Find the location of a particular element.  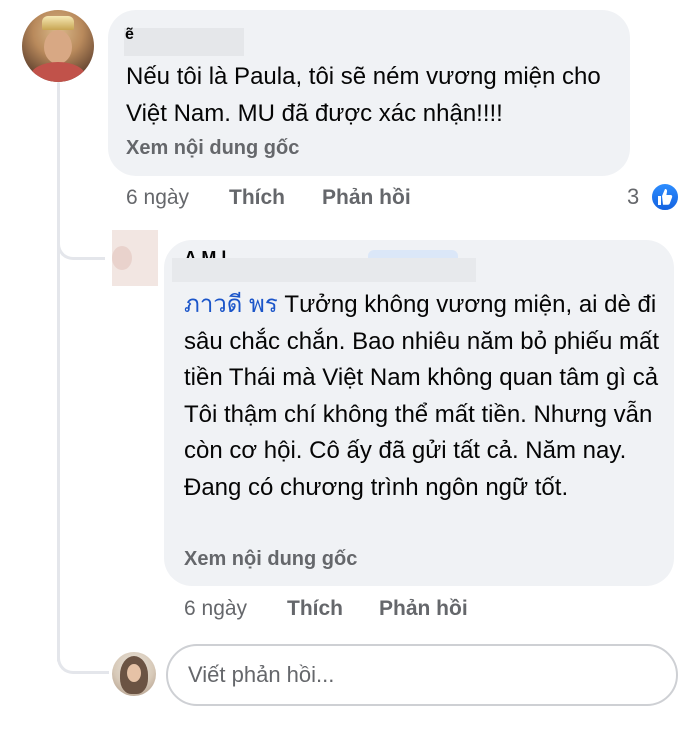

thread-line is located at coordinates (58, 372).